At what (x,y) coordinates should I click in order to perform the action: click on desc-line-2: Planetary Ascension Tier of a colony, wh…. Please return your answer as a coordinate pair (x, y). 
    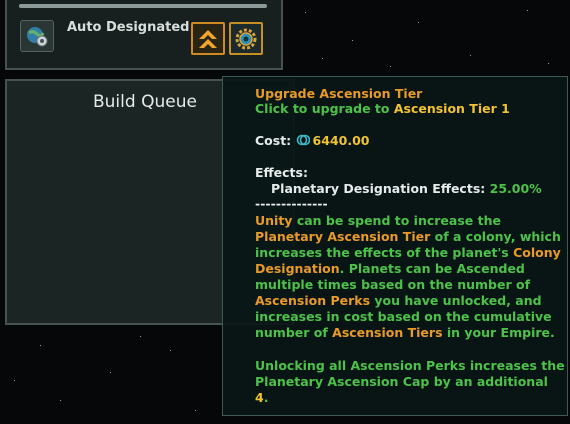
    Looking at the image, I should click on (408, 236).